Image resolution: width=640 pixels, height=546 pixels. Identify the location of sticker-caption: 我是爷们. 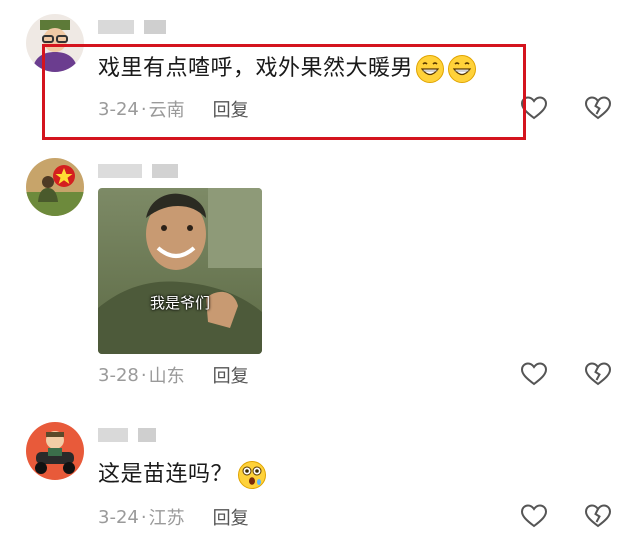
(179, 303).